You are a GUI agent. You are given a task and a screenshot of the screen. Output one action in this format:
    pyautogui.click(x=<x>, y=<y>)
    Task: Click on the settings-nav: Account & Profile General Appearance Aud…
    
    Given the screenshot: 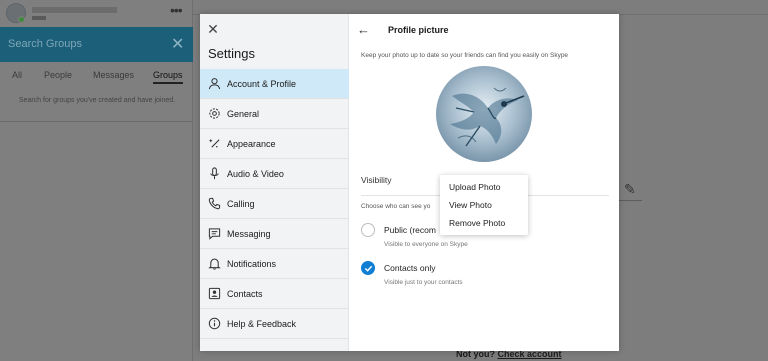 What is the action you would take?
    pyautogui.click(x=274, y=204)
    